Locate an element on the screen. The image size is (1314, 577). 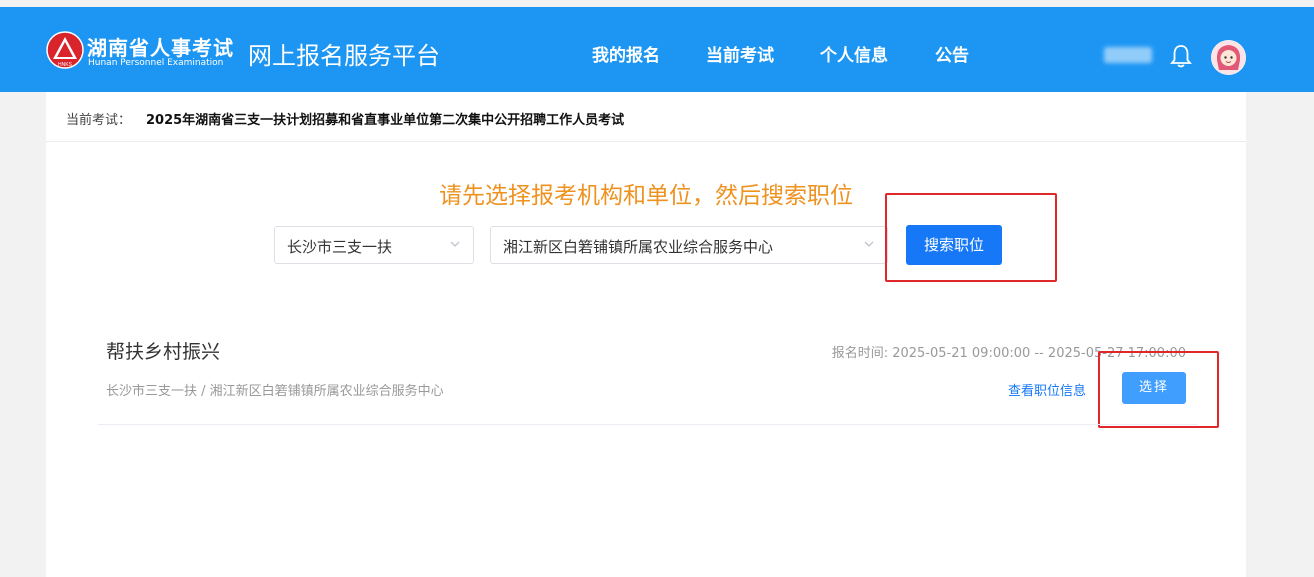
site-logo: HNKS 湖南省人事考试 Hunan Personnel Examination is located at coordinates (141, 51).